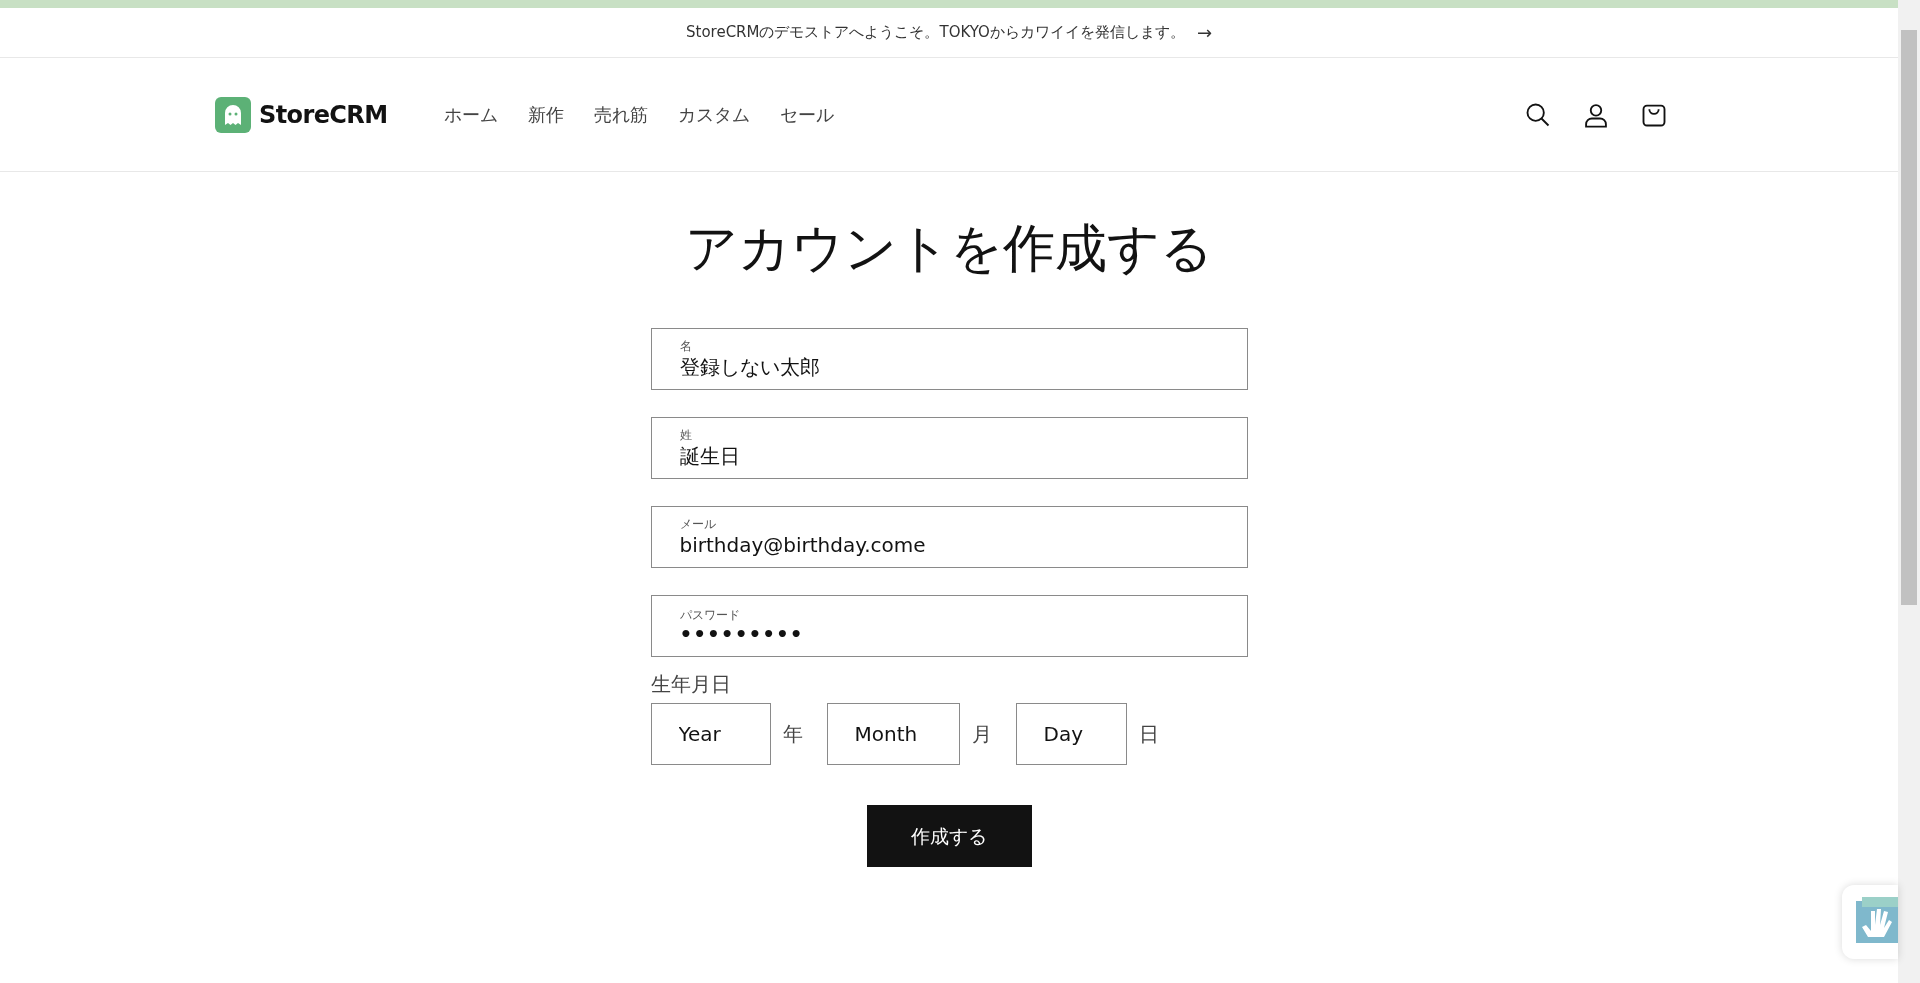 Image resolution: width=1920 pixels, height=983 pixels. I want to click on scrollbar, so click(1909, 491).